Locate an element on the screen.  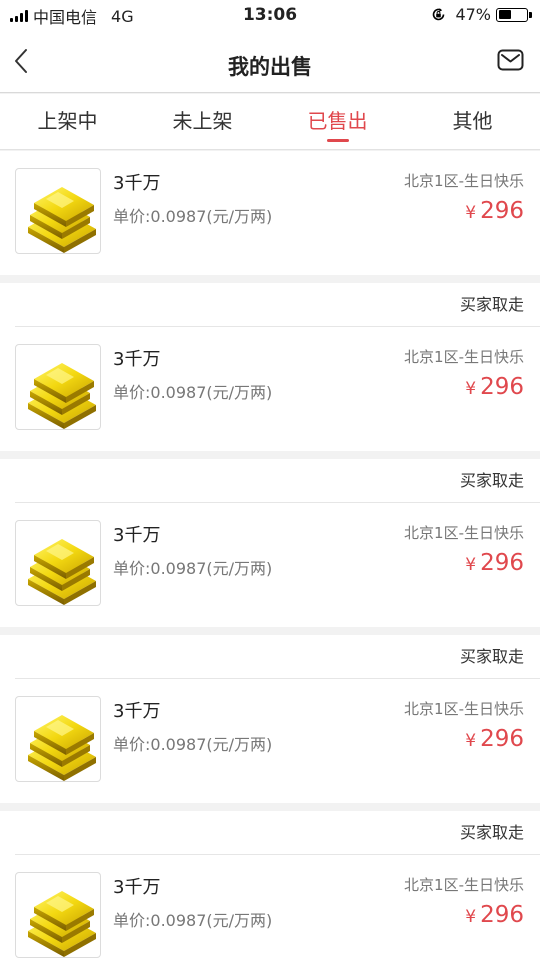
status-bar: 中国电信 4G 13:06 47% is located at coordinates (270, 16).